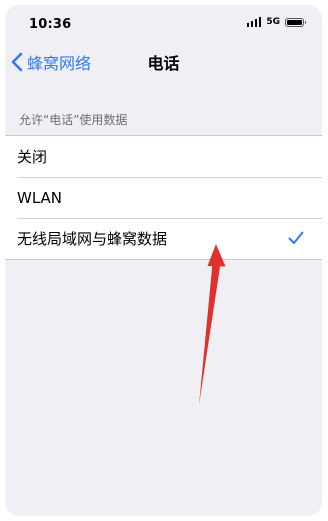 Image resolution: width=328 pixels, height=521 pixels. What do you see at coordinates (50, 24) in the screenshot?
I see `status-time: 10:36` at bounding box center [50, 24].